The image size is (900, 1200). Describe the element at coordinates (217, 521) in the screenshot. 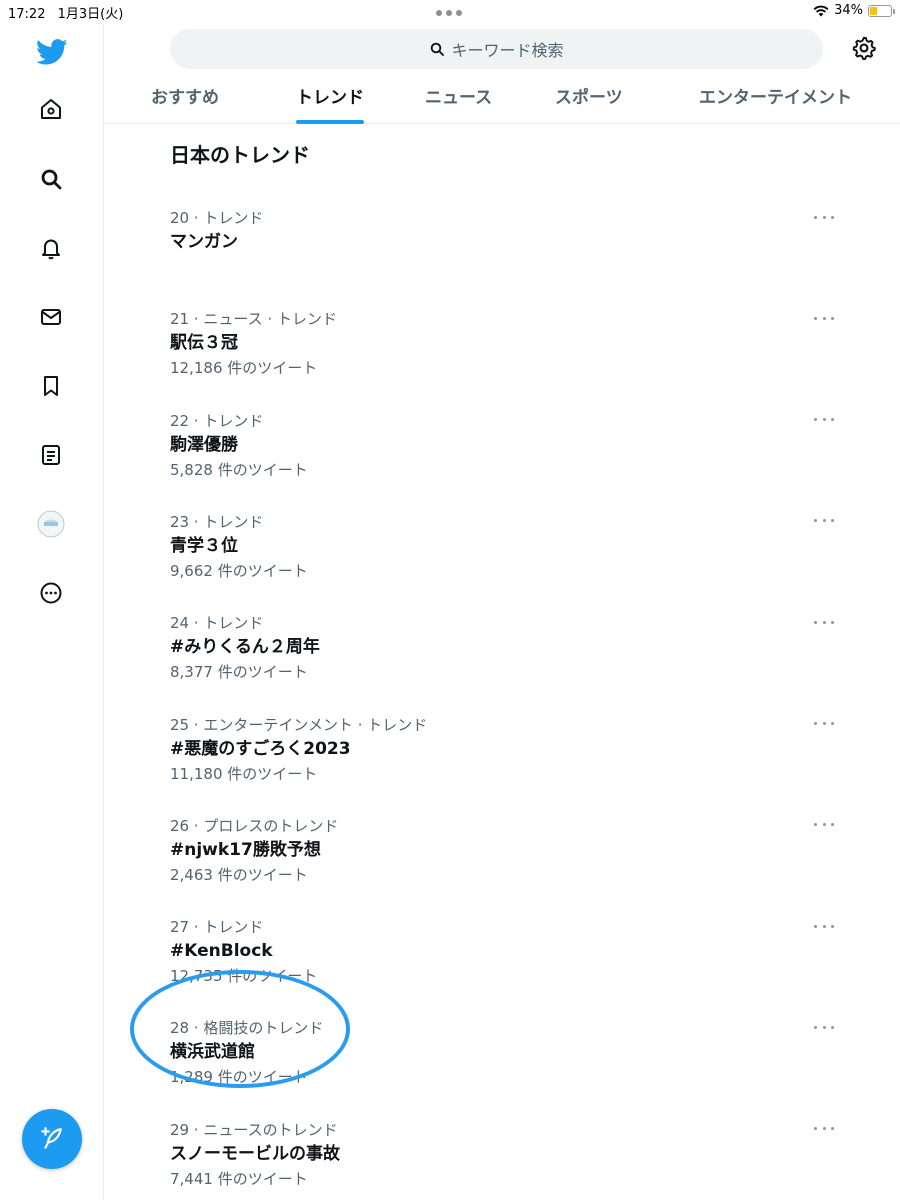

I see `trend-meta: 23 · トレンド` at that location.